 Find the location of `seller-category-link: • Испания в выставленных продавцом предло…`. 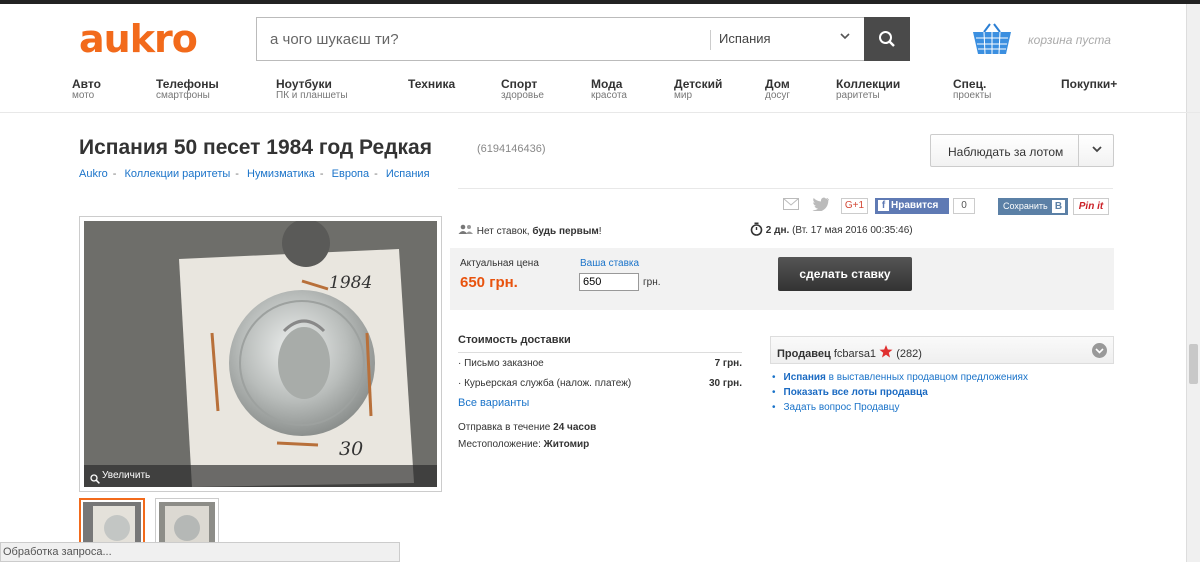

seller-category-link: • Испания в выставленных продавцом предло… is located at coordinates (900, 377).